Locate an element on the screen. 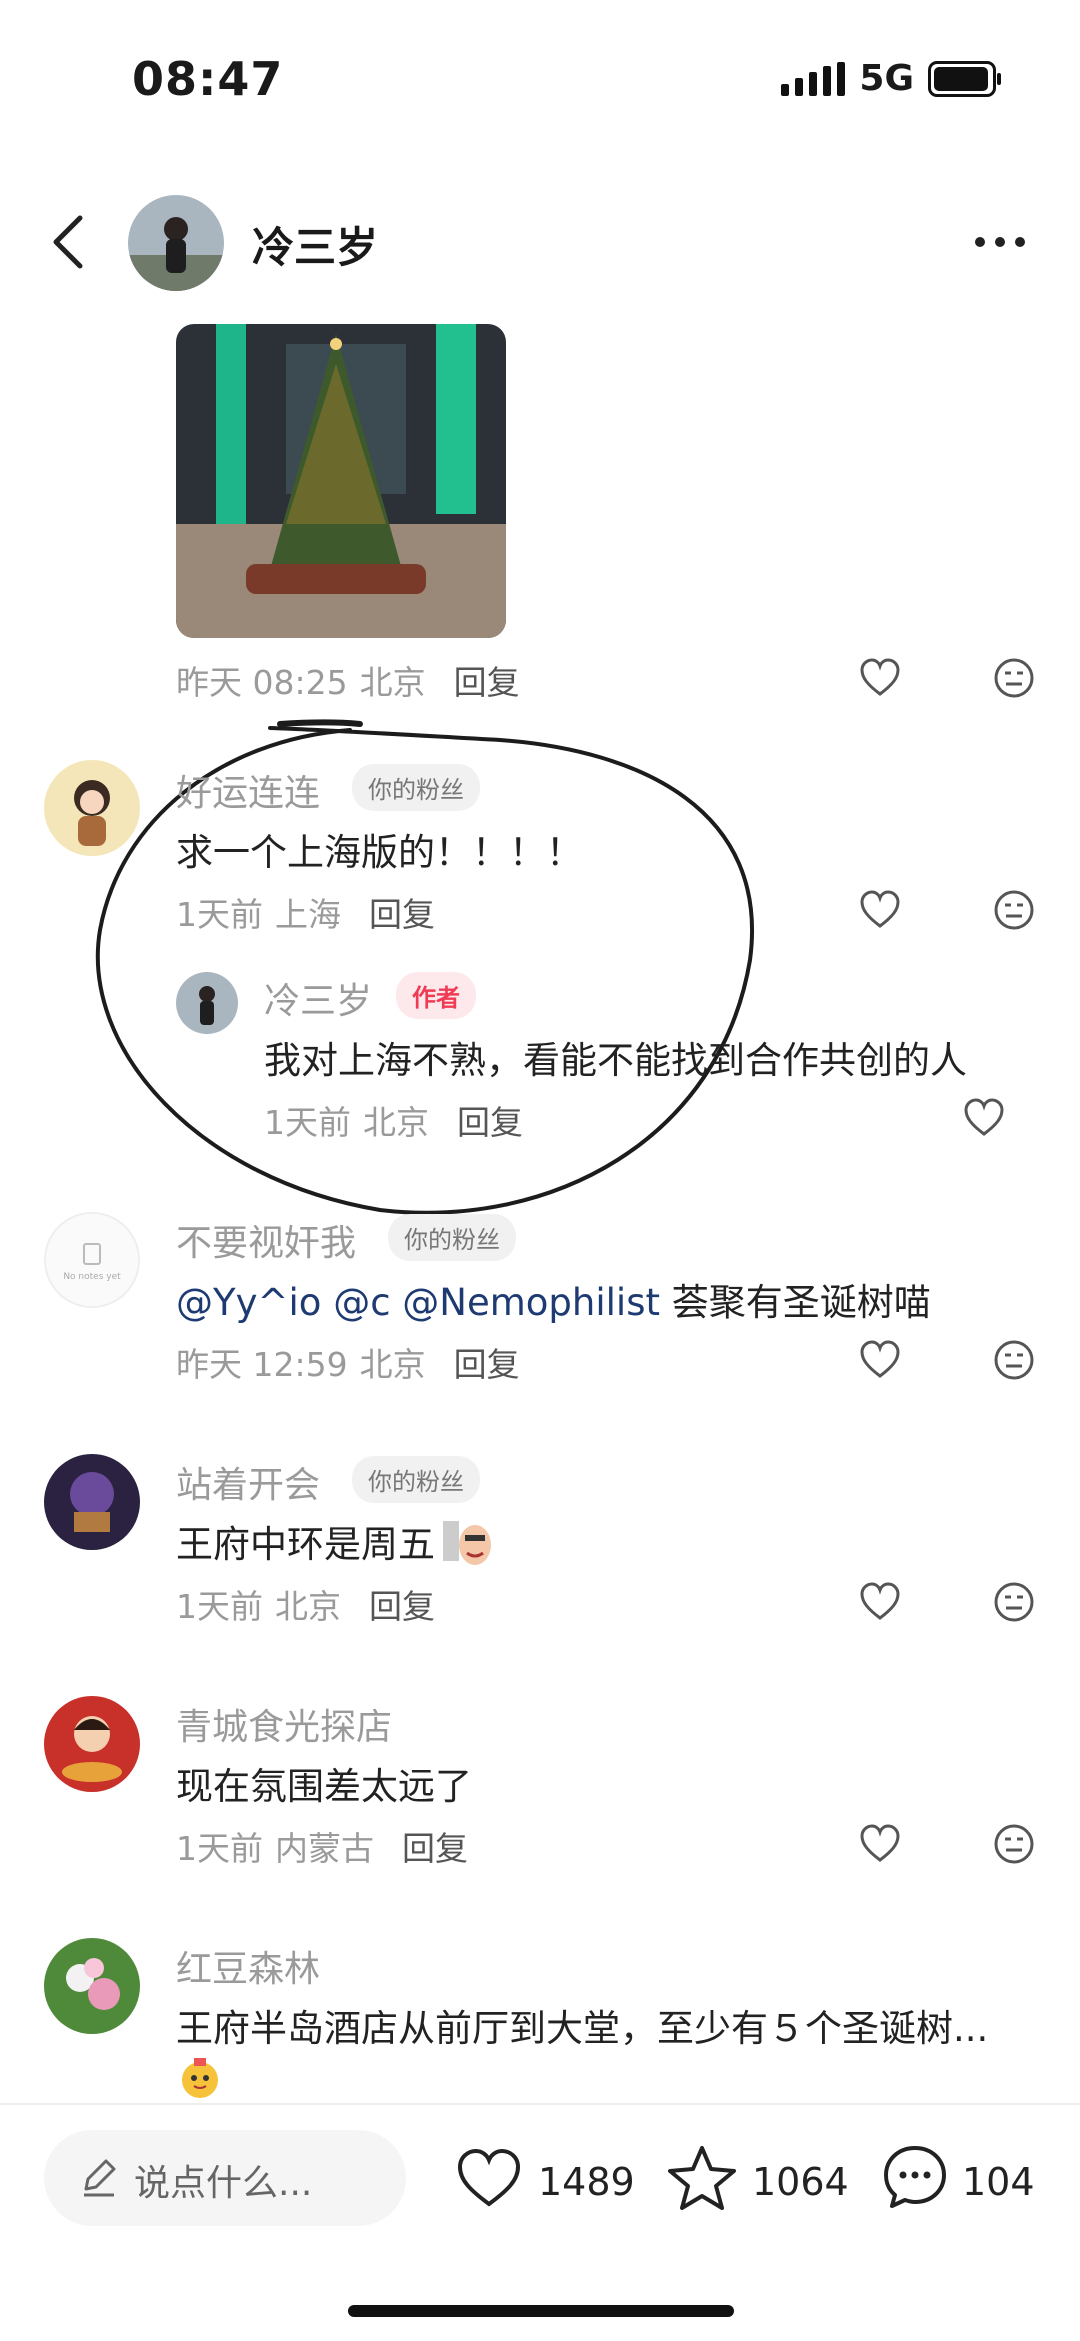  author-name: 冷三岁 is located at coordinates (315, 244).